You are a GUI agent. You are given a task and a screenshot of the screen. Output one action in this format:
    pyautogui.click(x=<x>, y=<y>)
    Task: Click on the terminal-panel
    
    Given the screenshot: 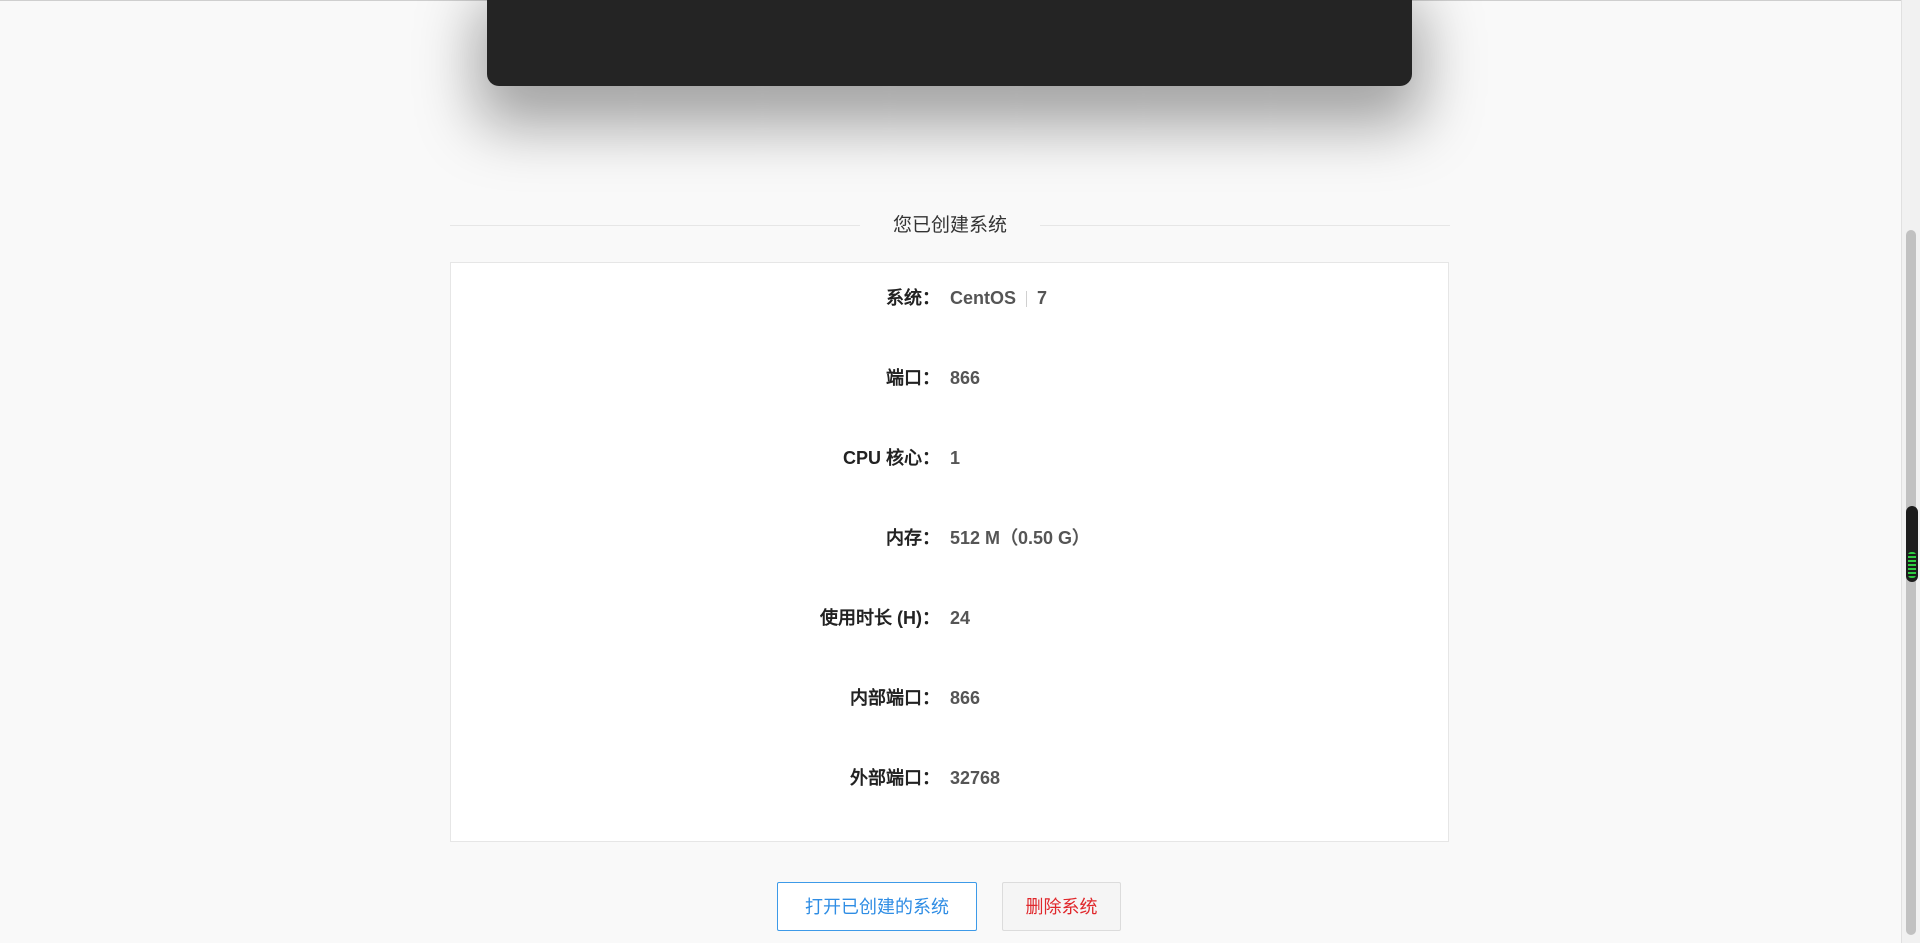 What is the action you would take?
    pyautogui.click(x=949, y=43)
    